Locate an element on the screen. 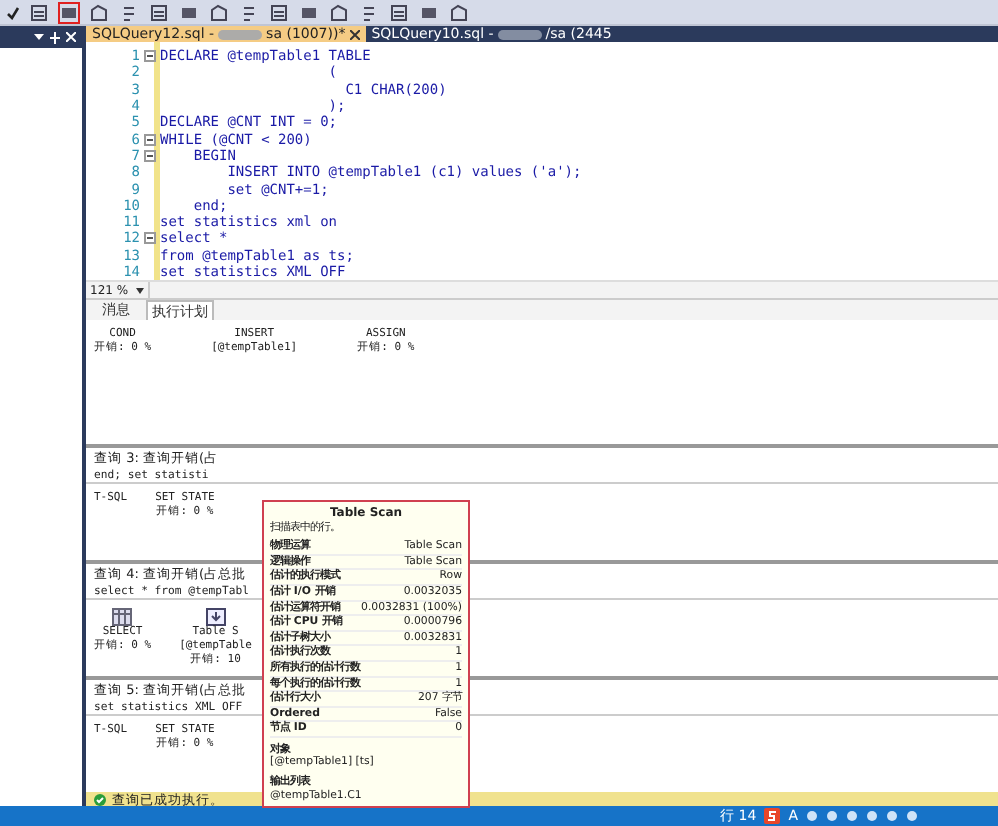 The height and width of the screenshot is (826, 998). close-icon is located at coordinates (354, 34).